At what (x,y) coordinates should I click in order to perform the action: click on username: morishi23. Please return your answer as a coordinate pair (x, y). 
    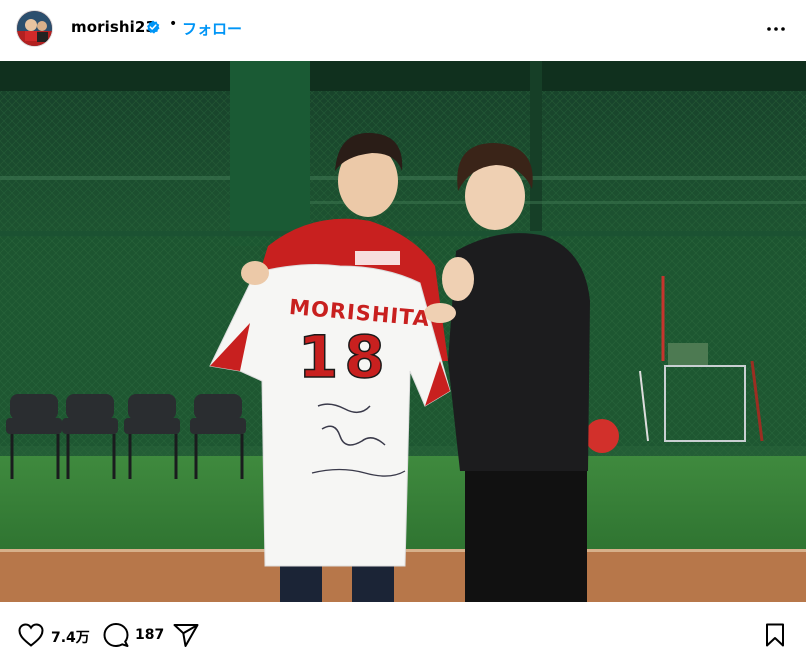
    Looking at the image, I should click on (113, 27).